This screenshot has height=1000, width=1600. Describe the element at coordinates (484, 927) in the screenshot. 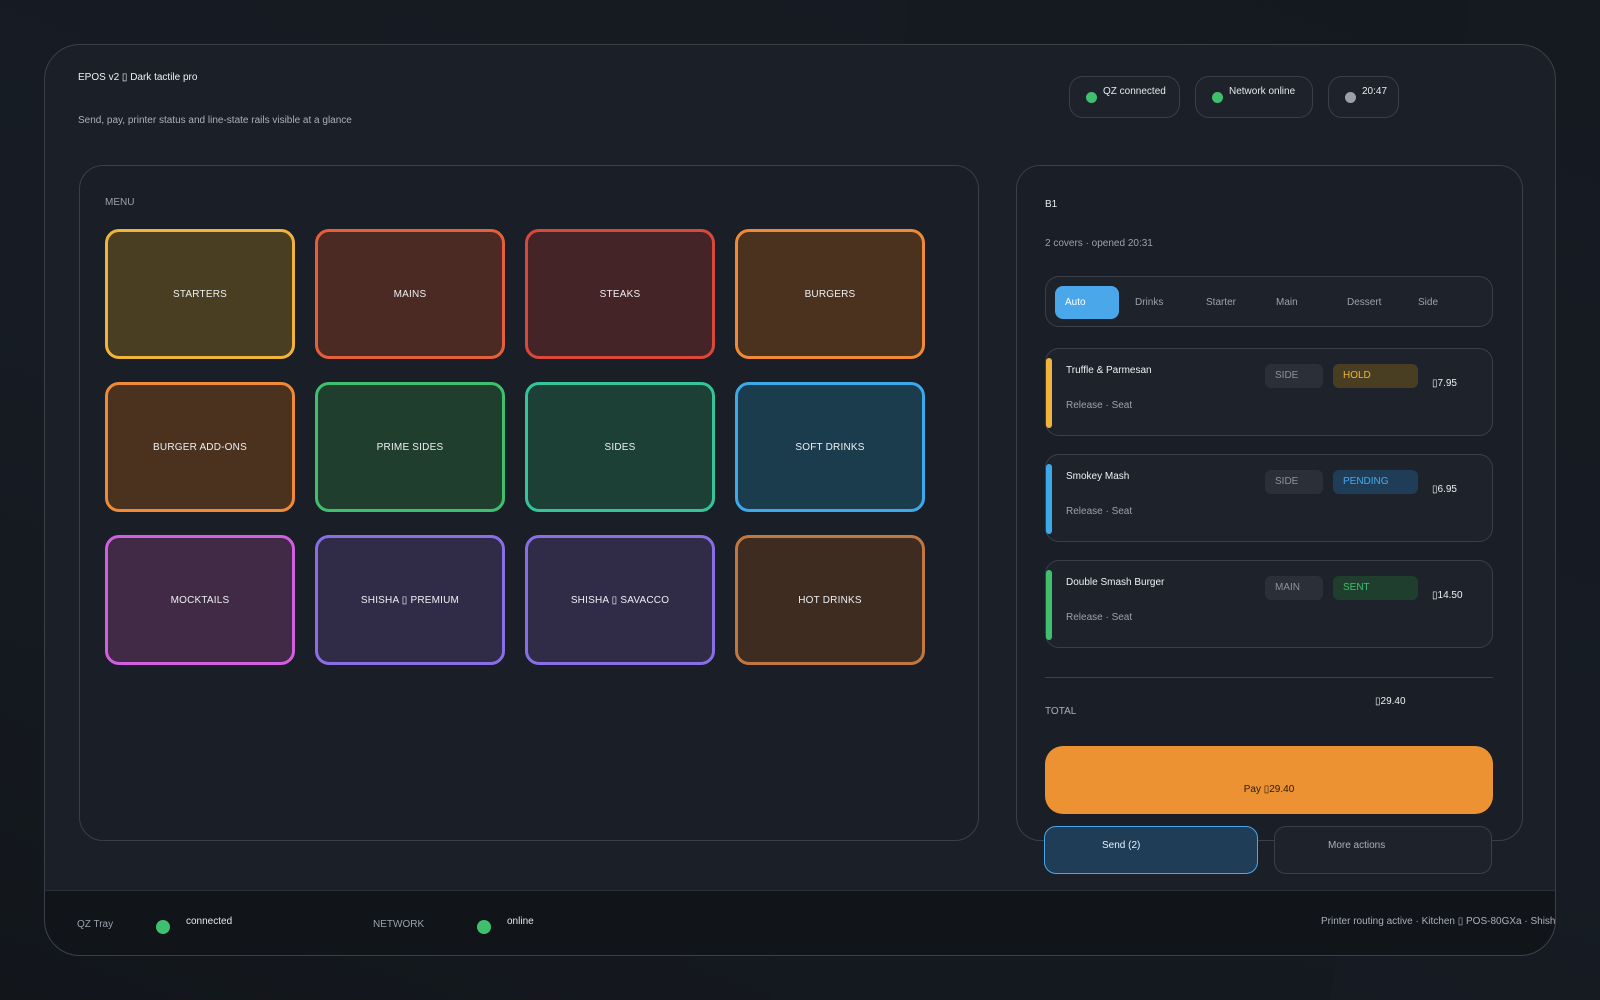

I see `network-status-dot-icon` at that location.